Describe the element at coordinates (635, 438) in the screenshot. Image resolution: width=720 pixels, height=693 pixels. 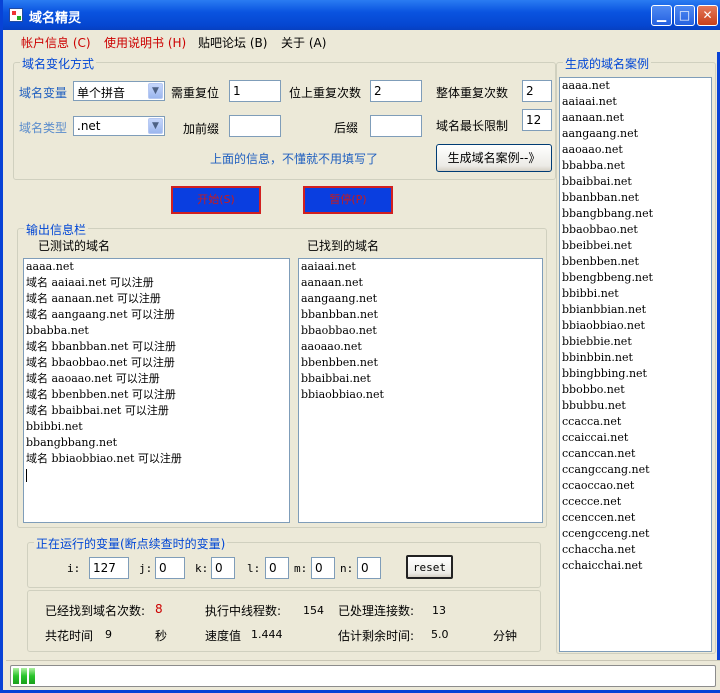
I see `list-item: ccaiccai.net` at that location.